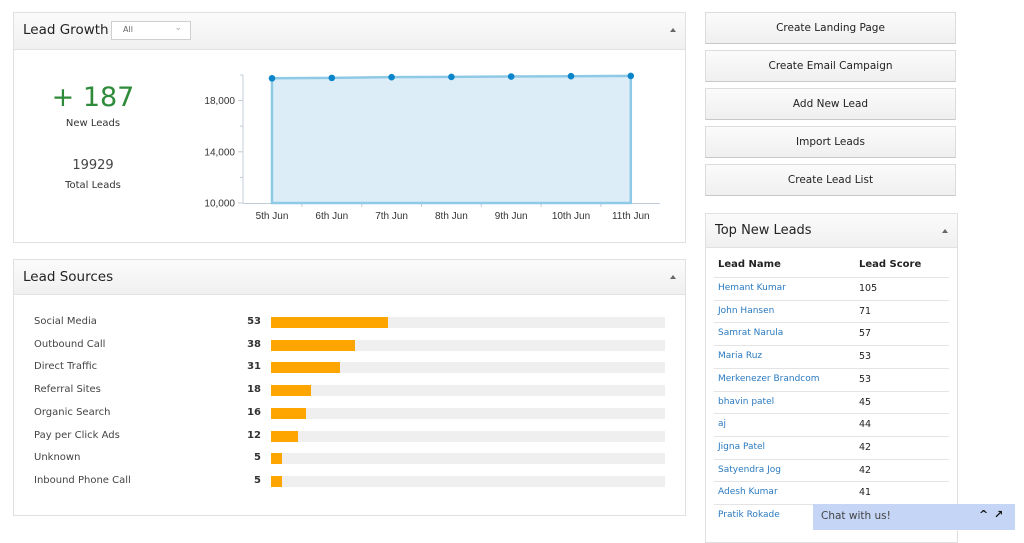  I want to click on x-tick-label: 8th Jun, so click(451, 216).